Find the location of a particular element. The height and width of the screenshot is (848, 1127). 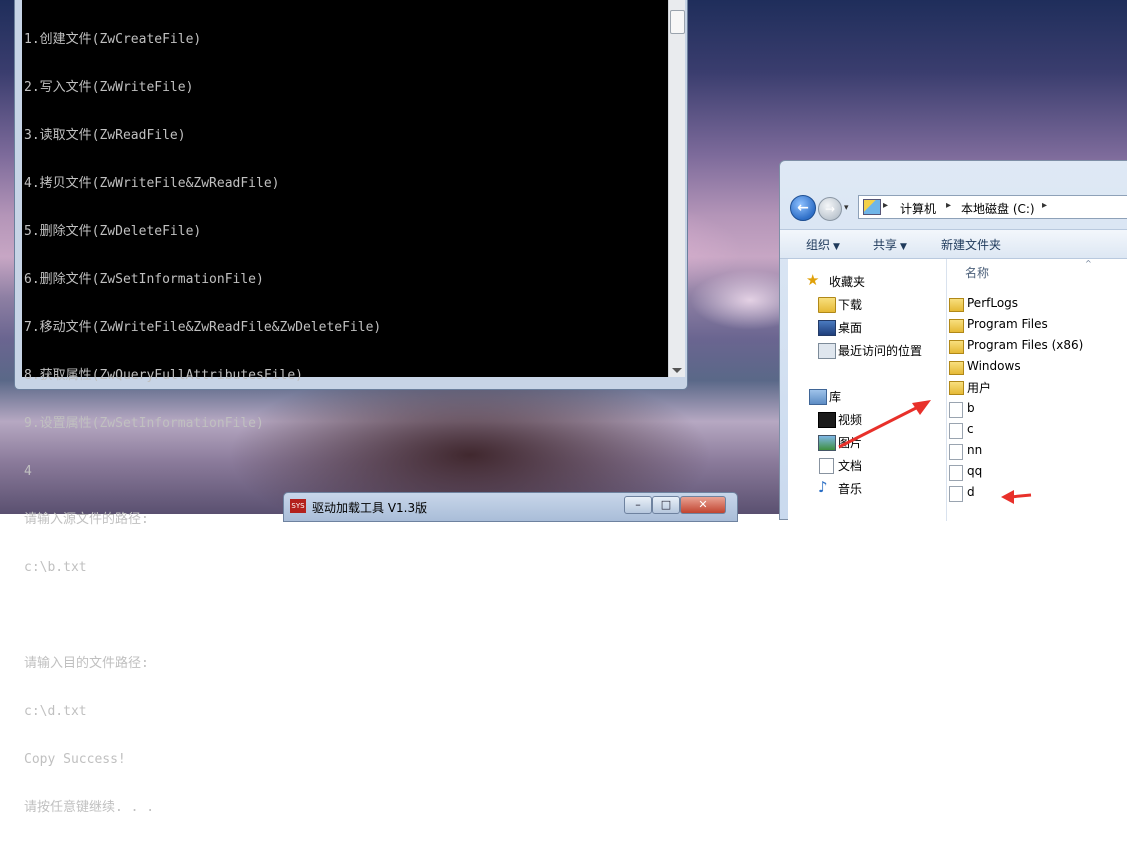

annotation-arrows is located at coordinates (935, 452).